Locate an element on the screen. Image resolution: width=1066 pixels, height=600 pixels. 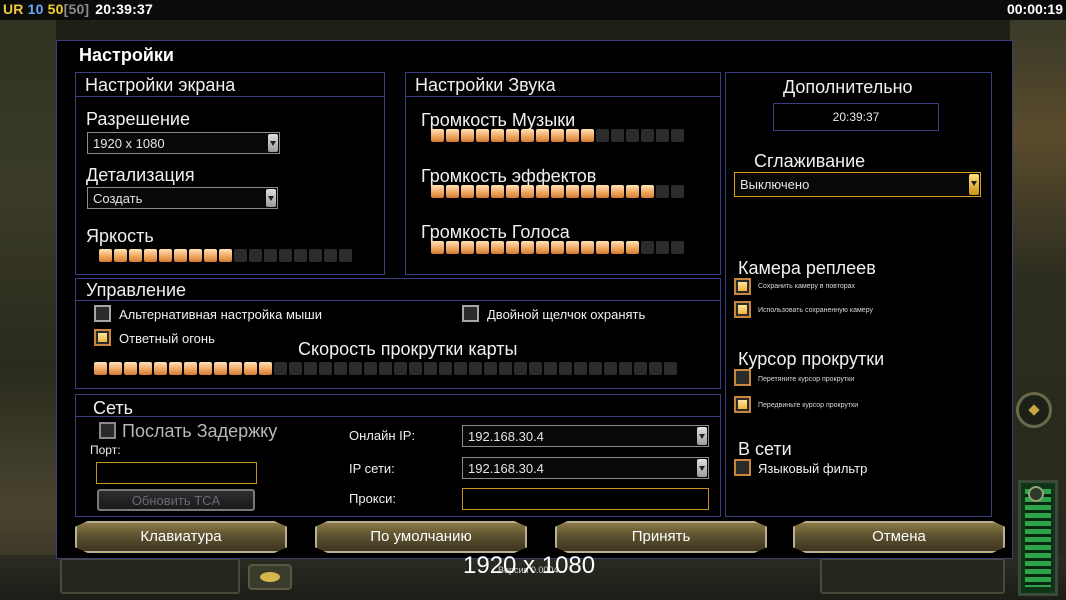
effects-volume-slider is located at coordinates (557, 191).